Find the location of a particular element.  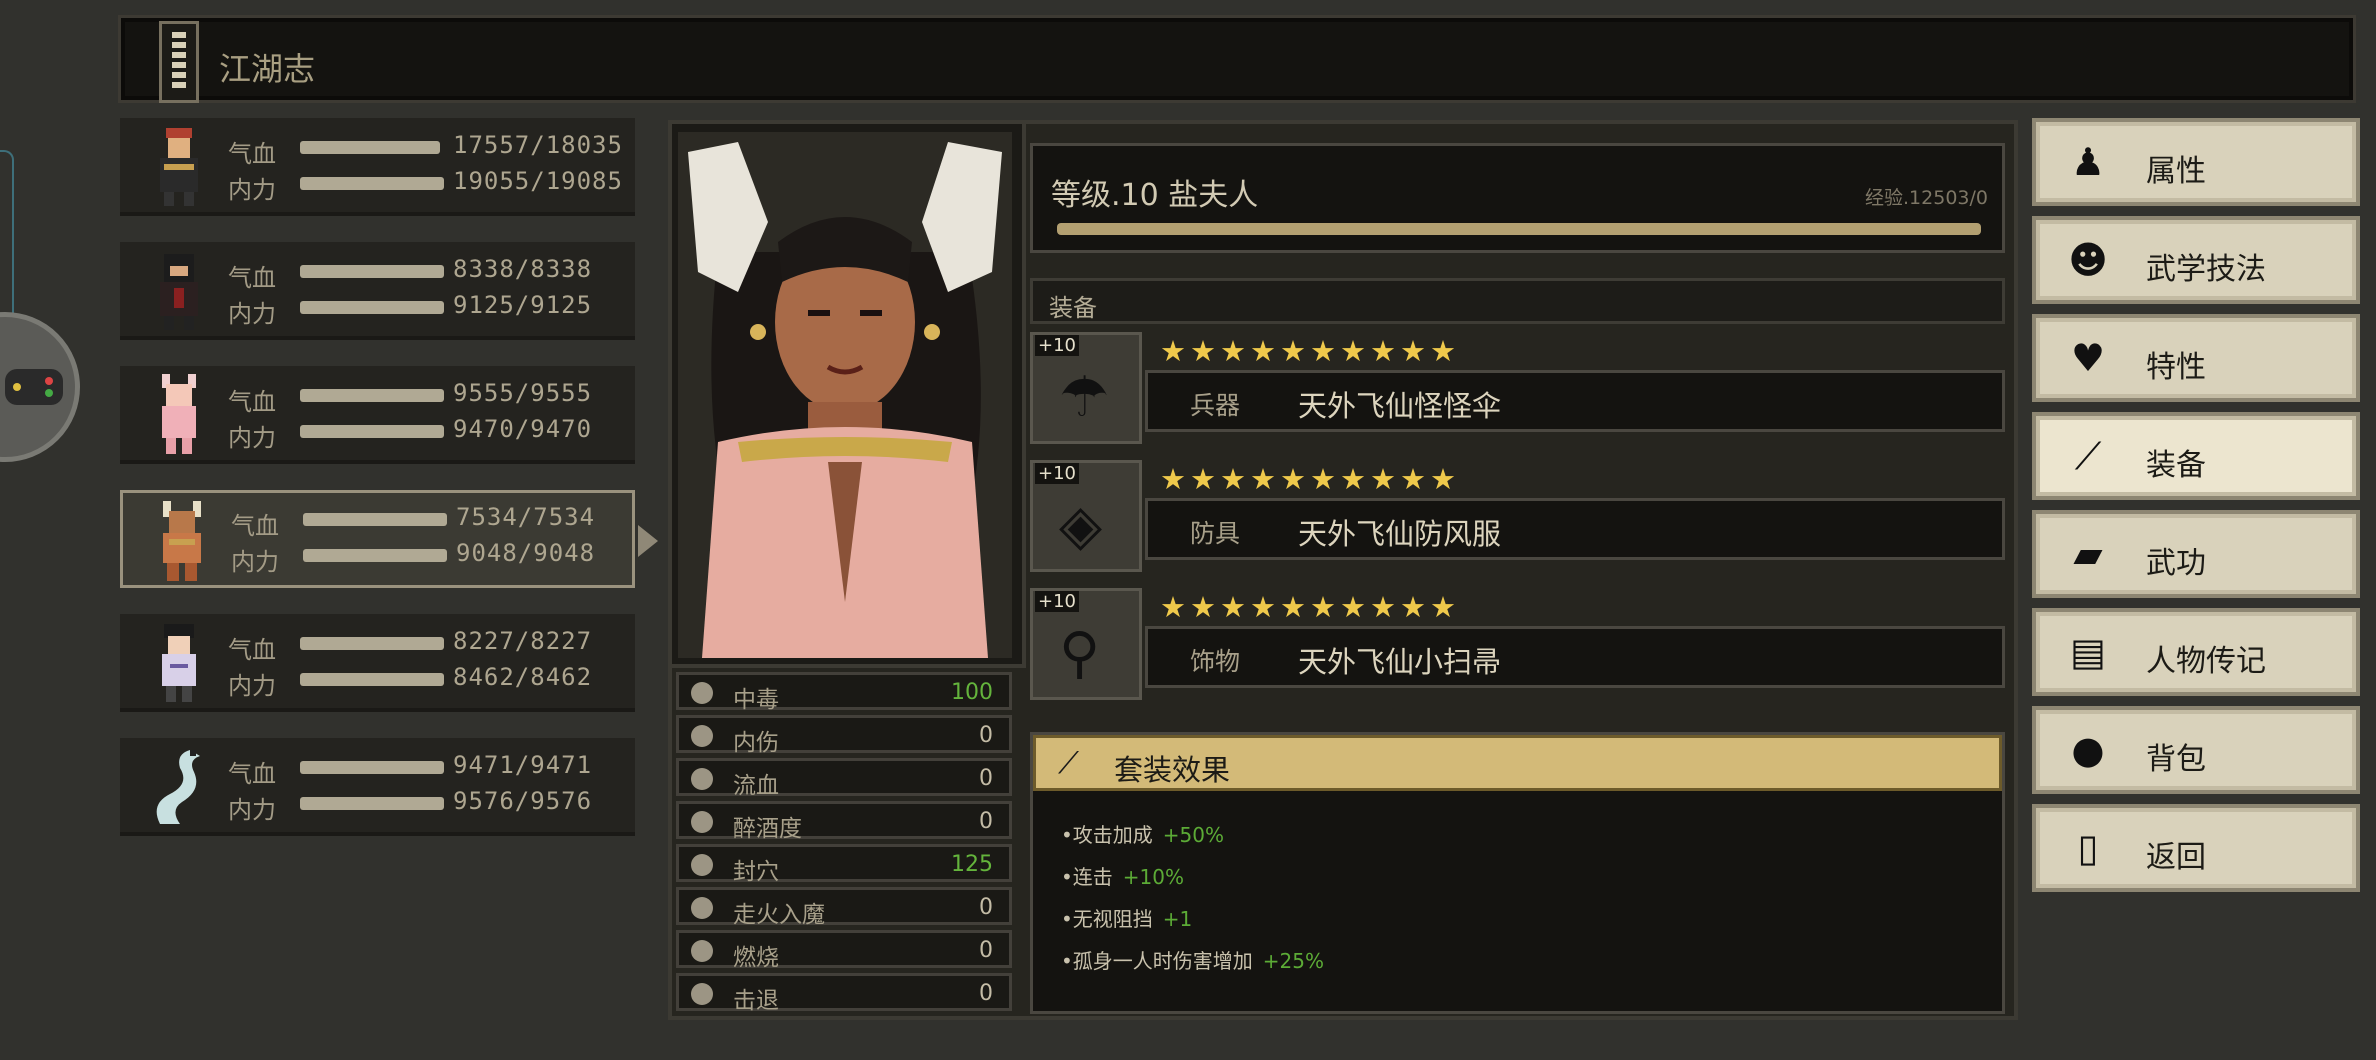

equipment-slot-armor: +10 ◈ ★ ★ ★ ★ ★ ★ ★ ★ ★ ★ 防具 天外飞仙防风服 is located at coordinates (1517, 518).